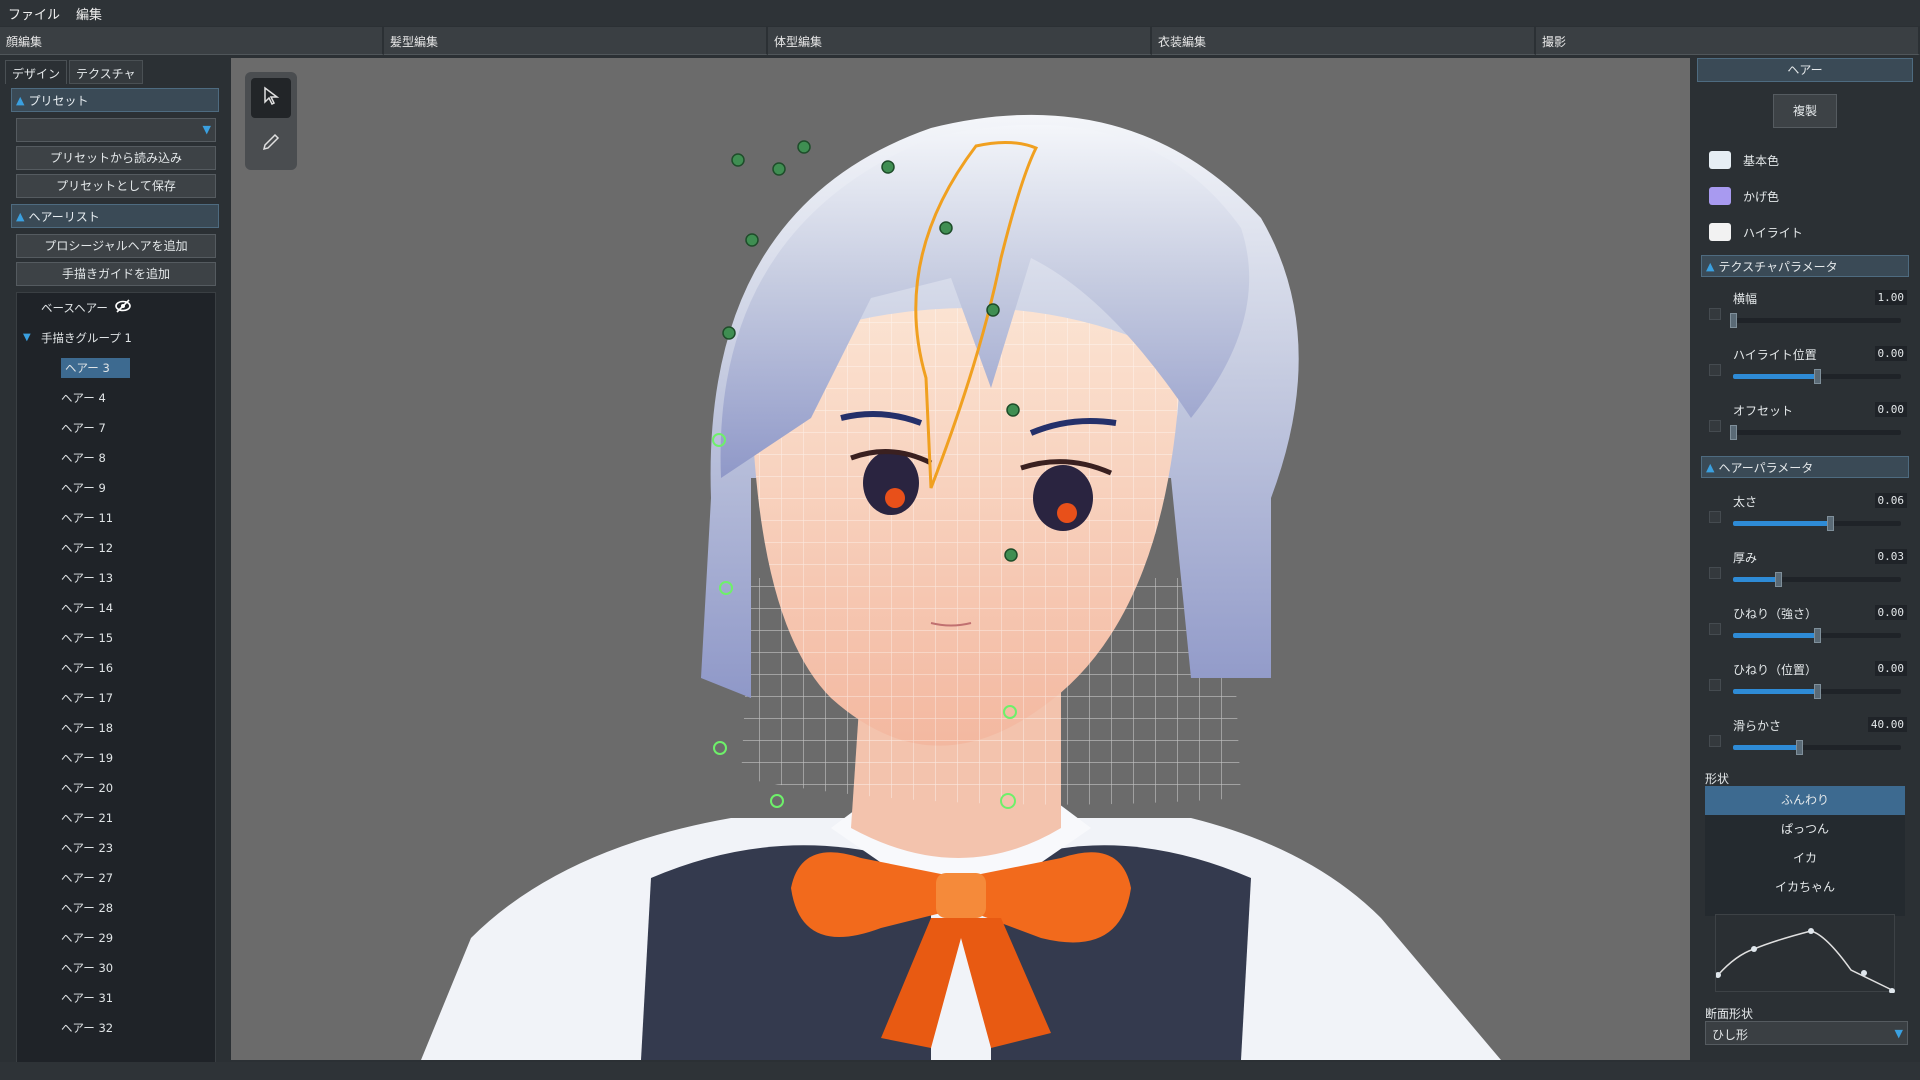 The width and height of the screenshot is (1920, 1080). Describe the element at coordinates (115, 100) in the screenshot. I see `preset-section-header: ▲ プリセット` at that location.